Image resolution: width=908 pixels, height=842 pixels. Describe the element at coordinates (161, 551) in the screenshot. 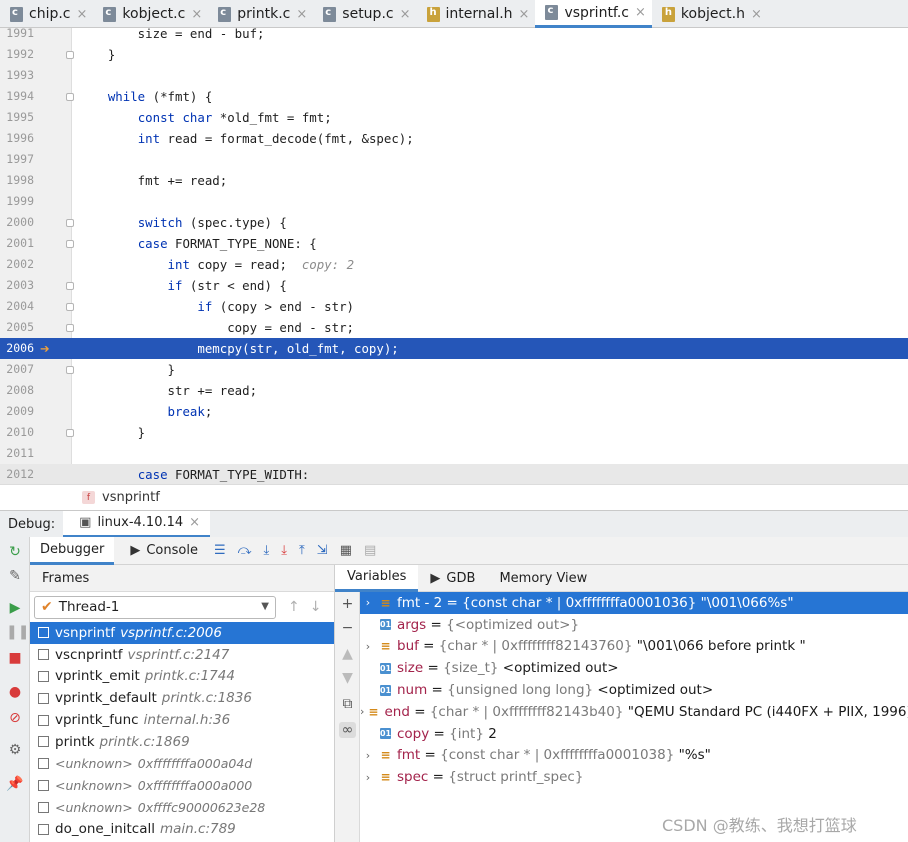

I see `tab-console: ▶ Console` at that location.